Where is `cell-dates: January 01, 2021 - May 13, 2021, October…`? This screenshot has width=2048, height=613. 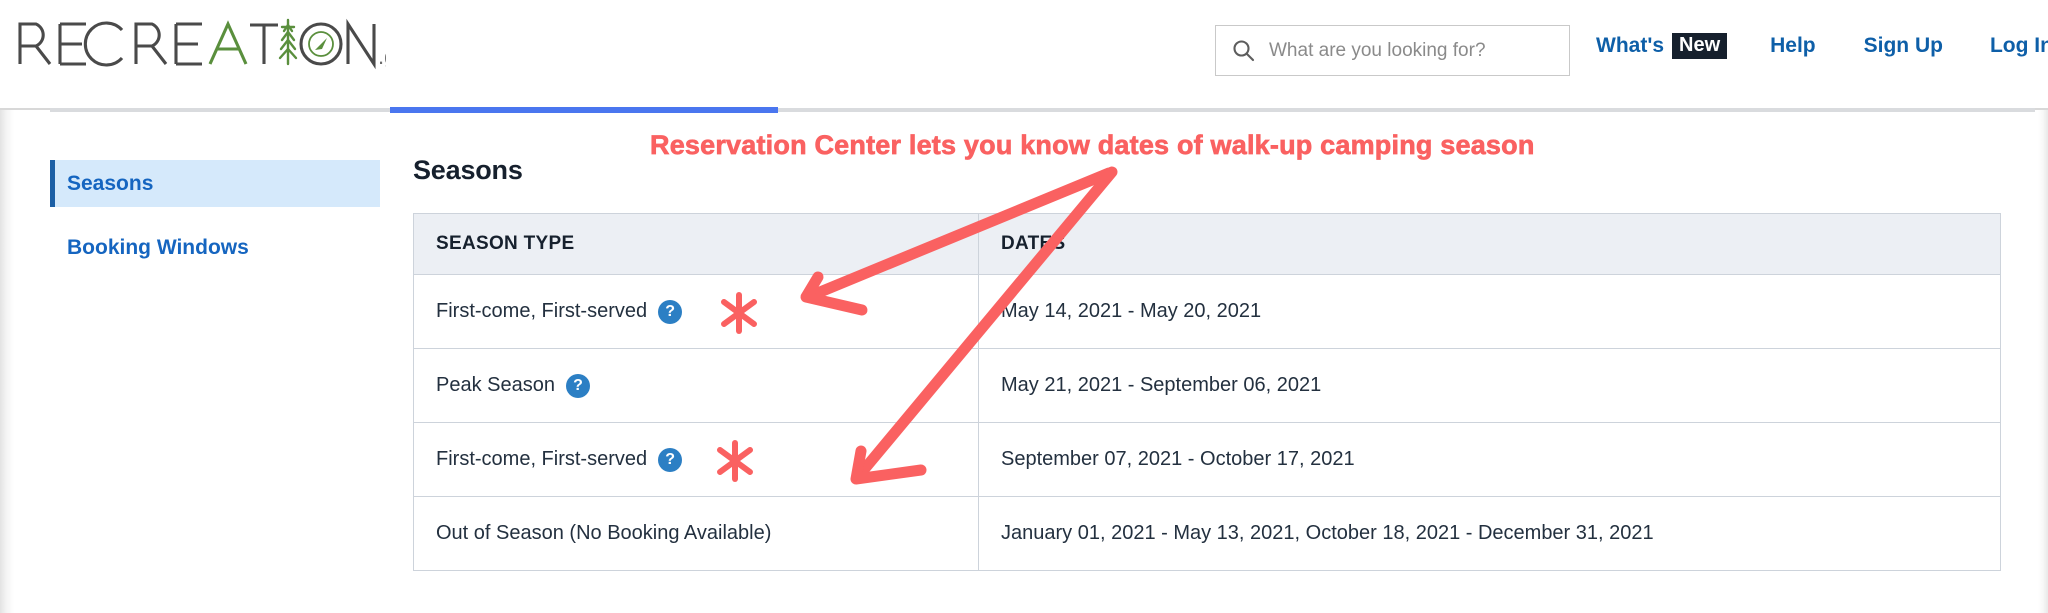
cell-dates: January 01, 2021 - May 13, 2021, October… is located at coordinates (1489, 533).